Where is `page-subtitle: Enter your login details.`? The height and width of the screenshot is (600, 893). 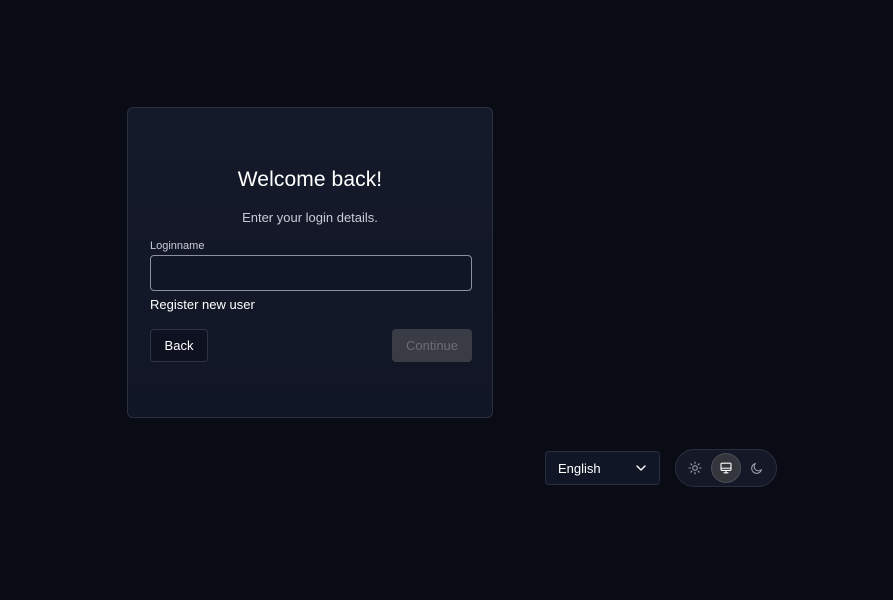 page-subtitle: Enter your login details. is located at coordinates (310, 217).